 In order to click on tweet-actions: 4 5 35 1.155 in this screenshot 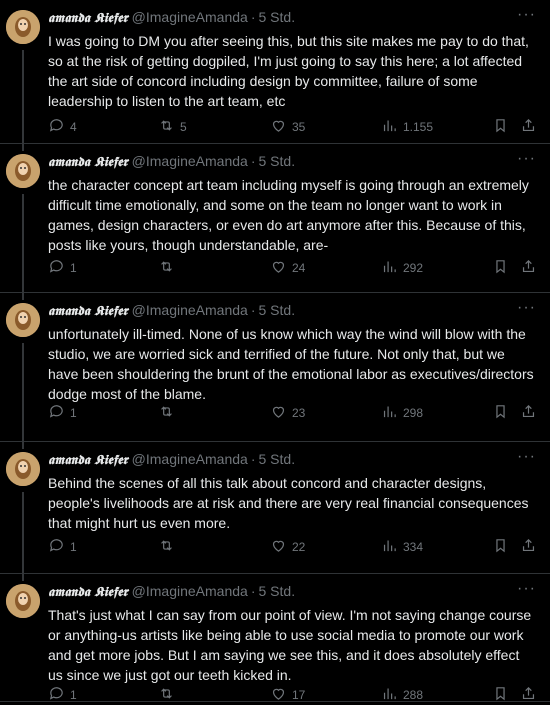, I will do `click(293, 127)`.